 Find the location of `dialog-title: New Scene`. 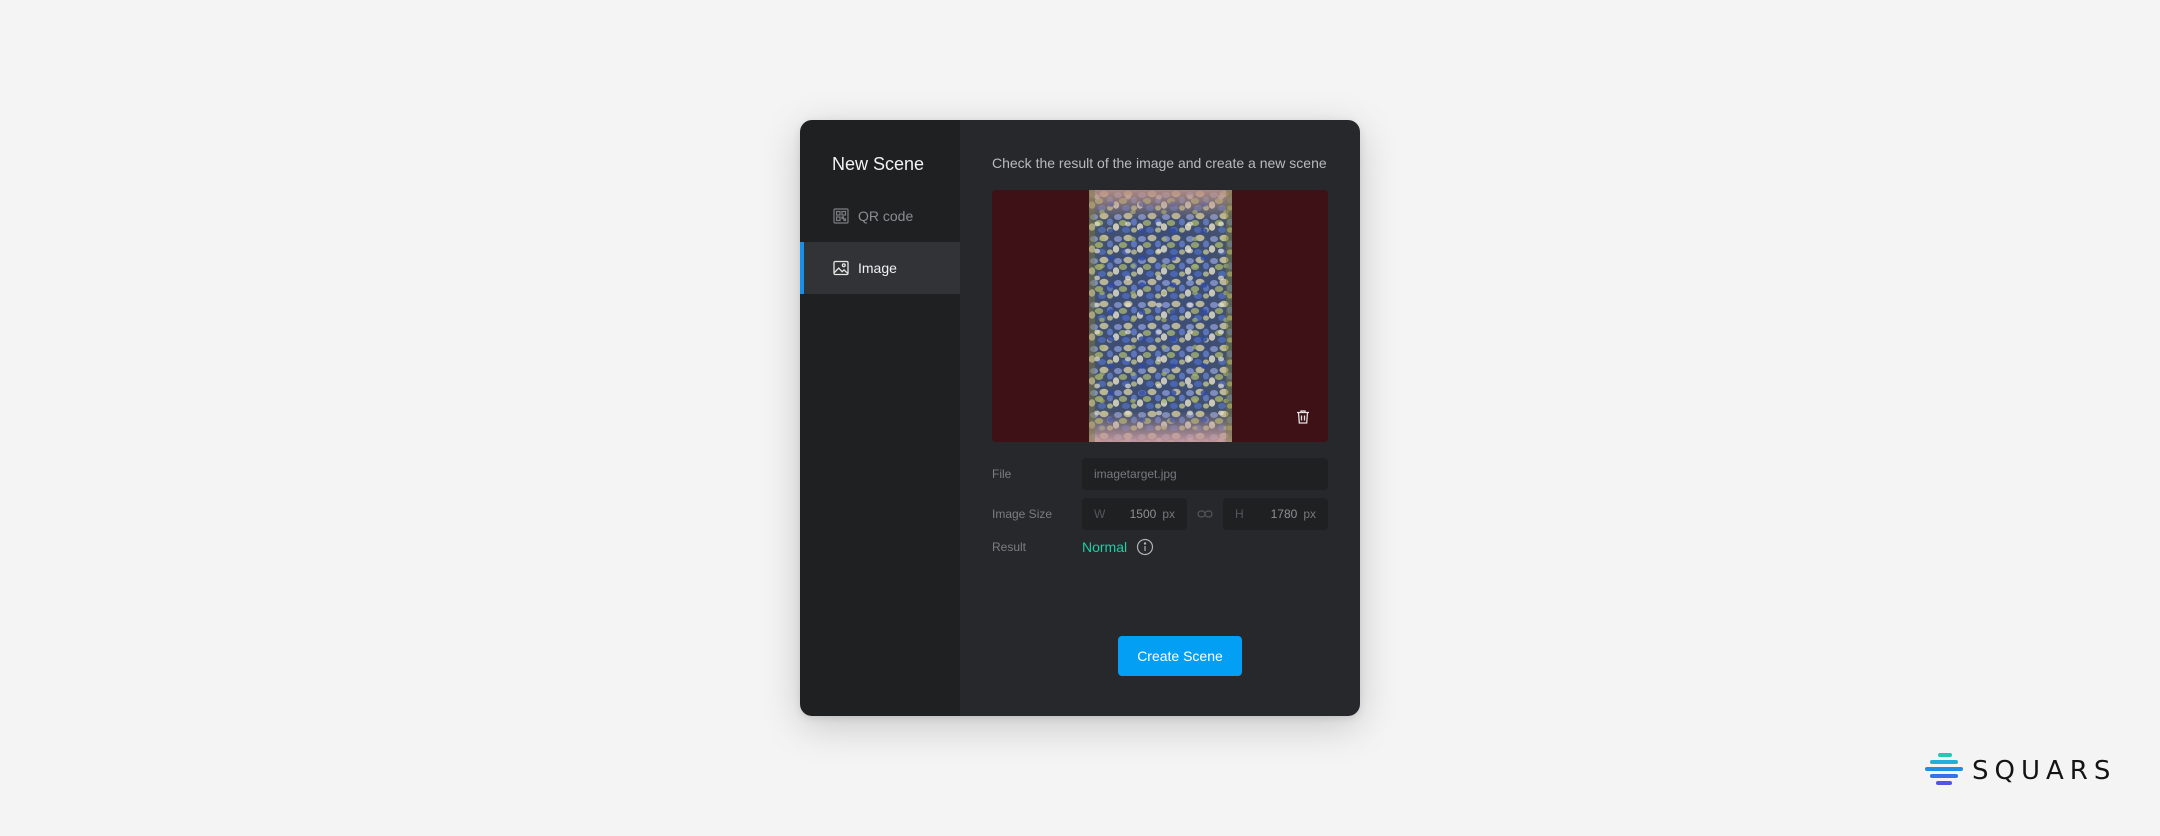

dialog-title: New Scene is located at coordinates (878, 164).